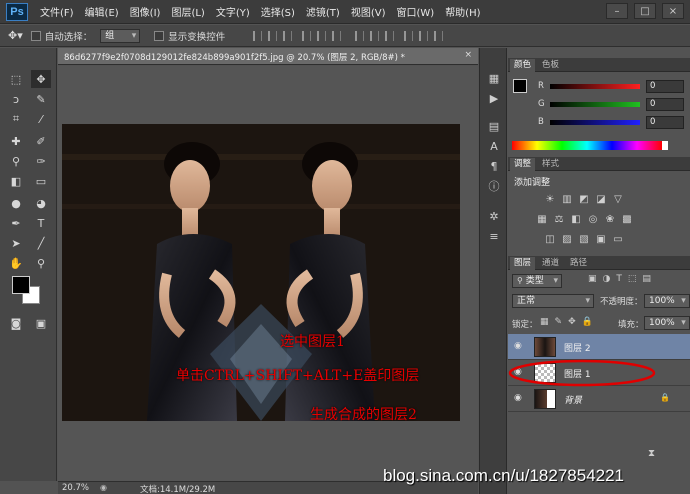 Image resolution: width=690 pixels, height=494 pixels. What do you see at coordinates (632, 279) in the screenshot?
I see `filter-shape-icon: ⬚` at bounding box center [632, 279].